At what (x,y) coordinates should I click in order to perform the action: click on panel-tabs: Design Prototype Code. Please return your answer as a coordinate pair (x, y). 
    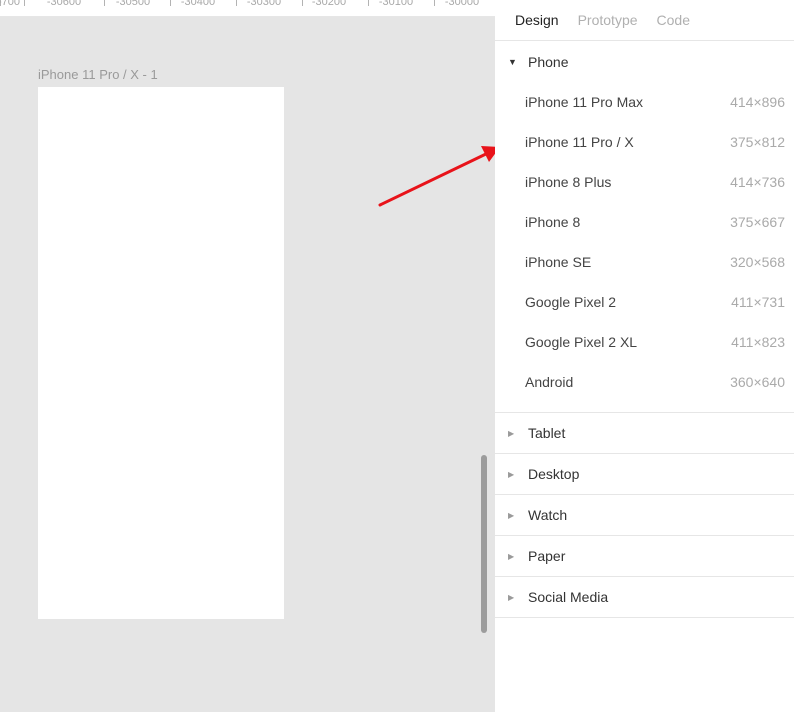
    Looking at the image, I should click on (644, 20).